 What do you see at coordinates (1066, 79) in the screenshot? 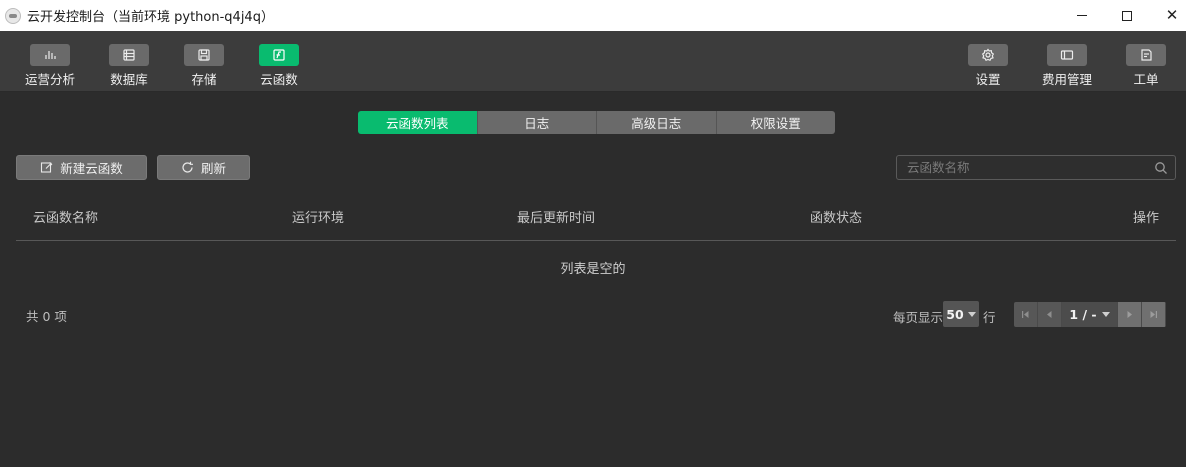
I see `toolbar-billing-label: 费用管理` at bounding box center [1066, 79].